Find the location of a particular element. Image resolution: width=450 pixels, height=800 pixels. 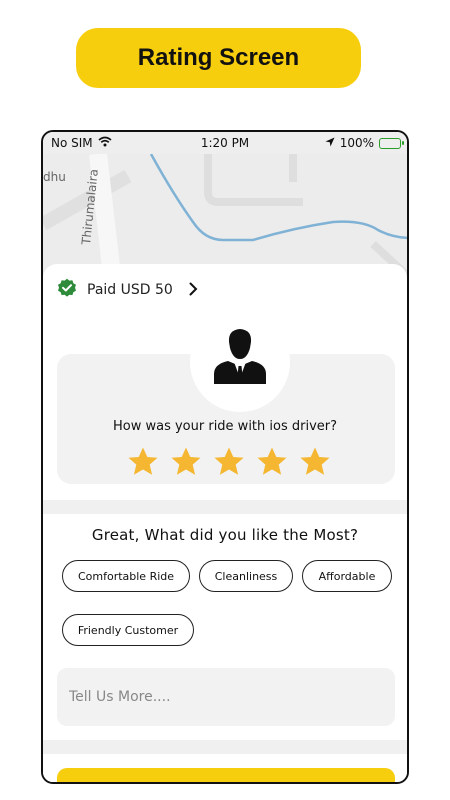

carrier-label: No SIM is located at coordinates (72, 143).